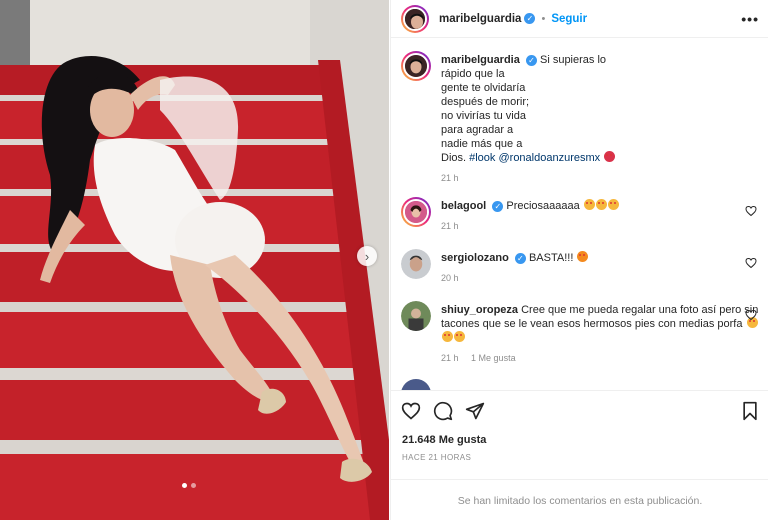  Describe the element at coordinates (591, 178) in the screenshot. I see `caption-meta: 21 h` at that location.